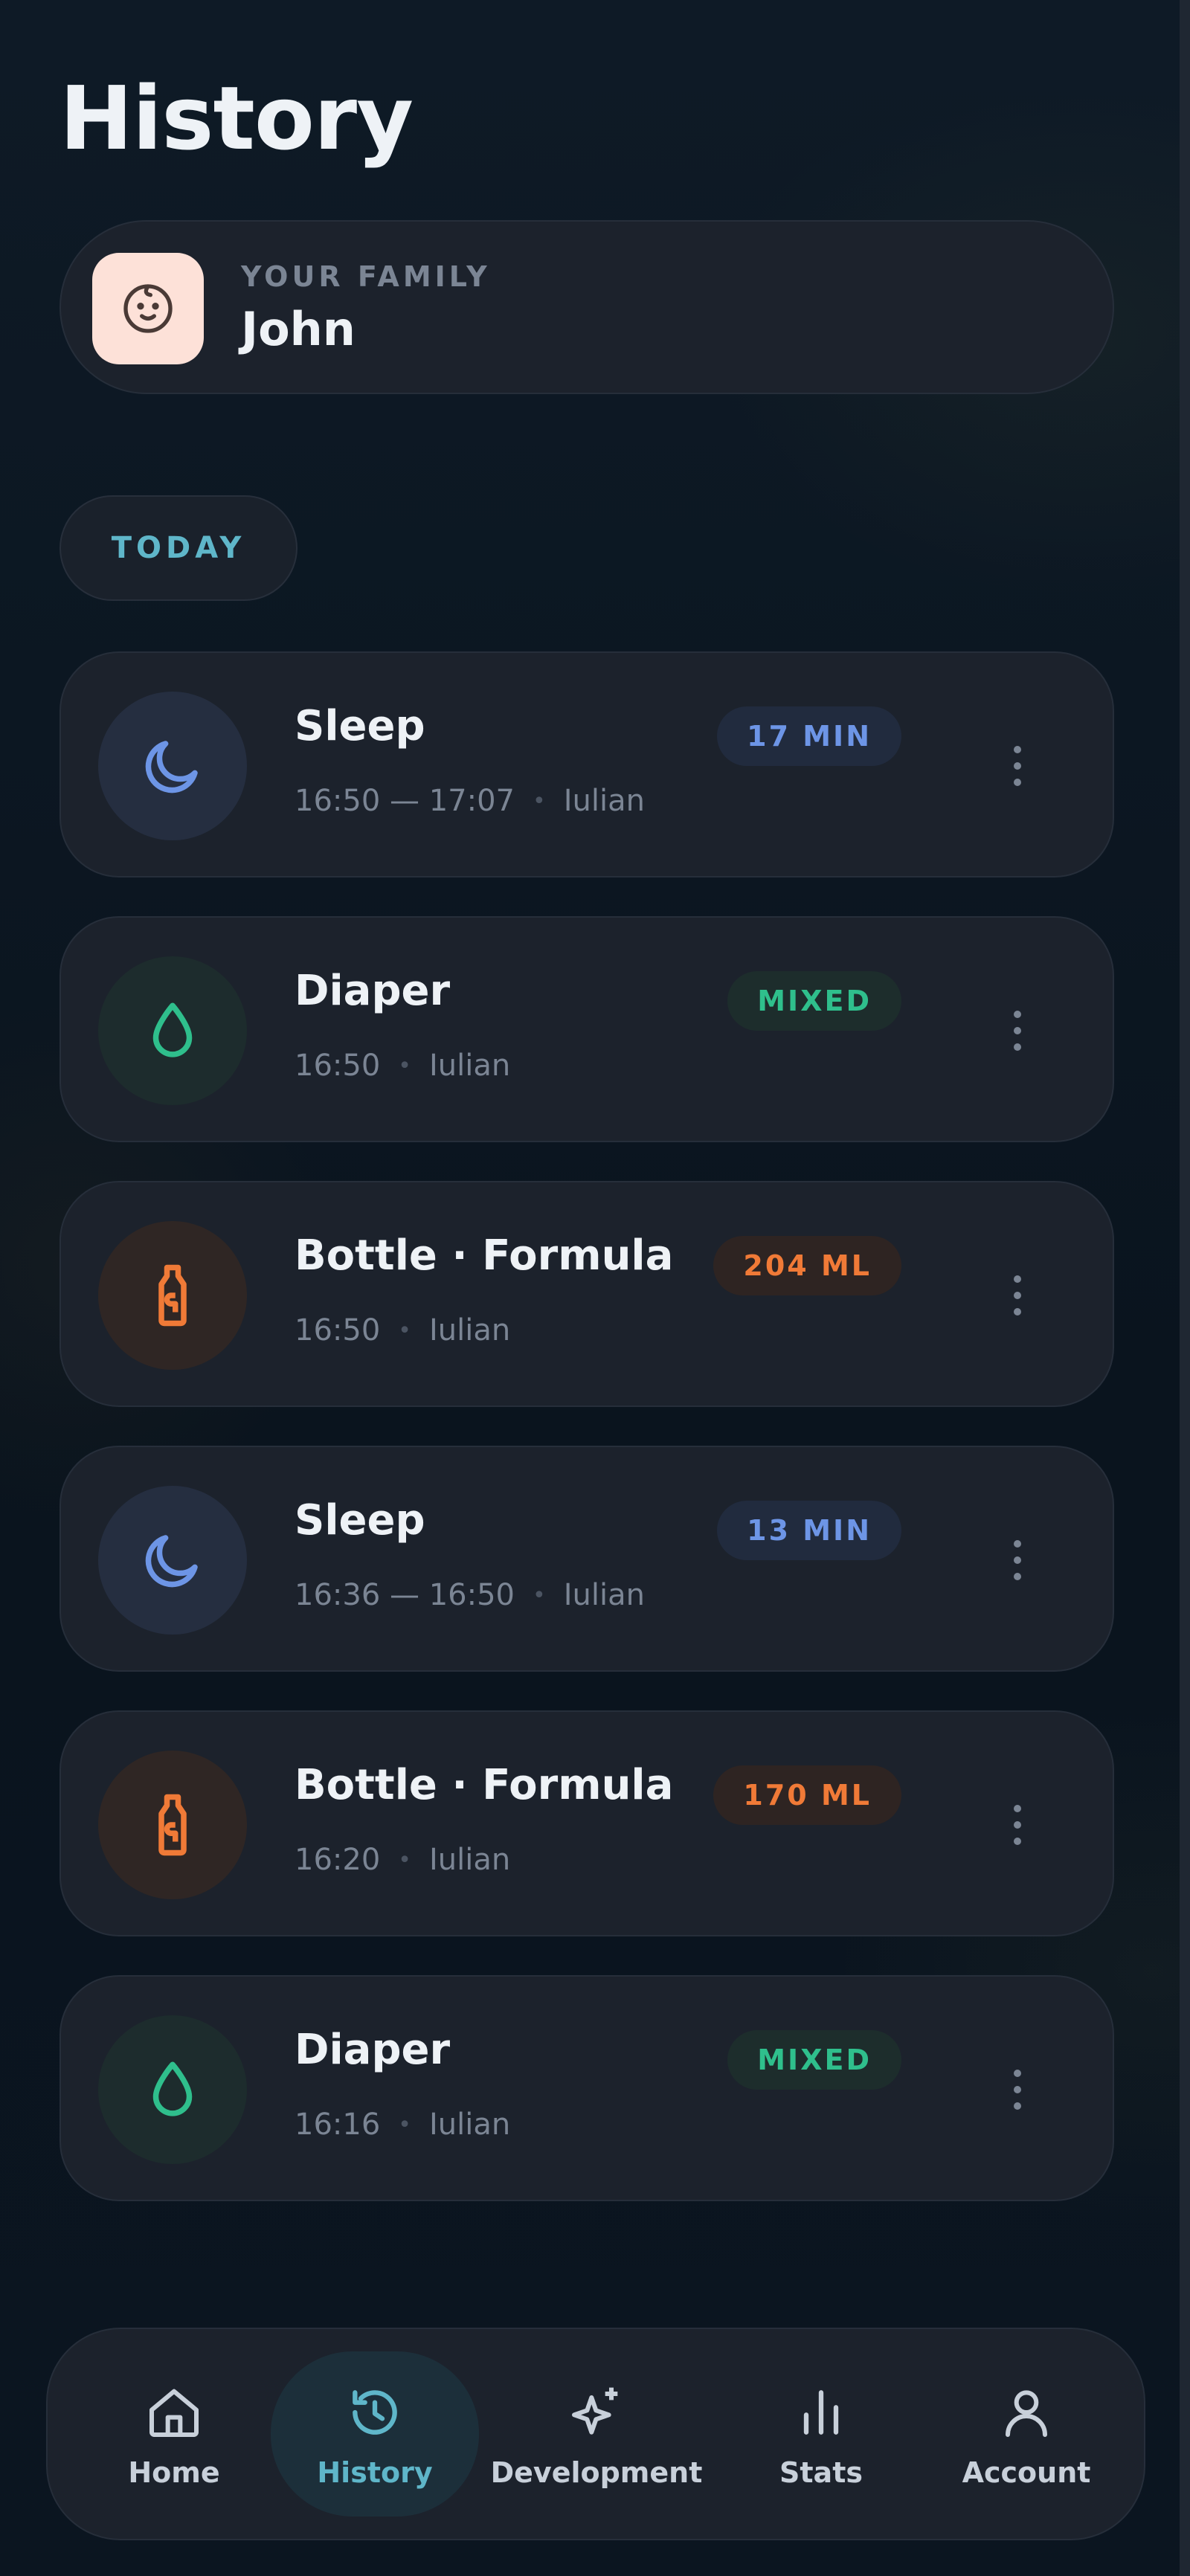 The width and height of the screenshot is (1190, 2576). Describe the element at coordinates (299, 329) in the screenshot. I see `family-name: John` at that location.